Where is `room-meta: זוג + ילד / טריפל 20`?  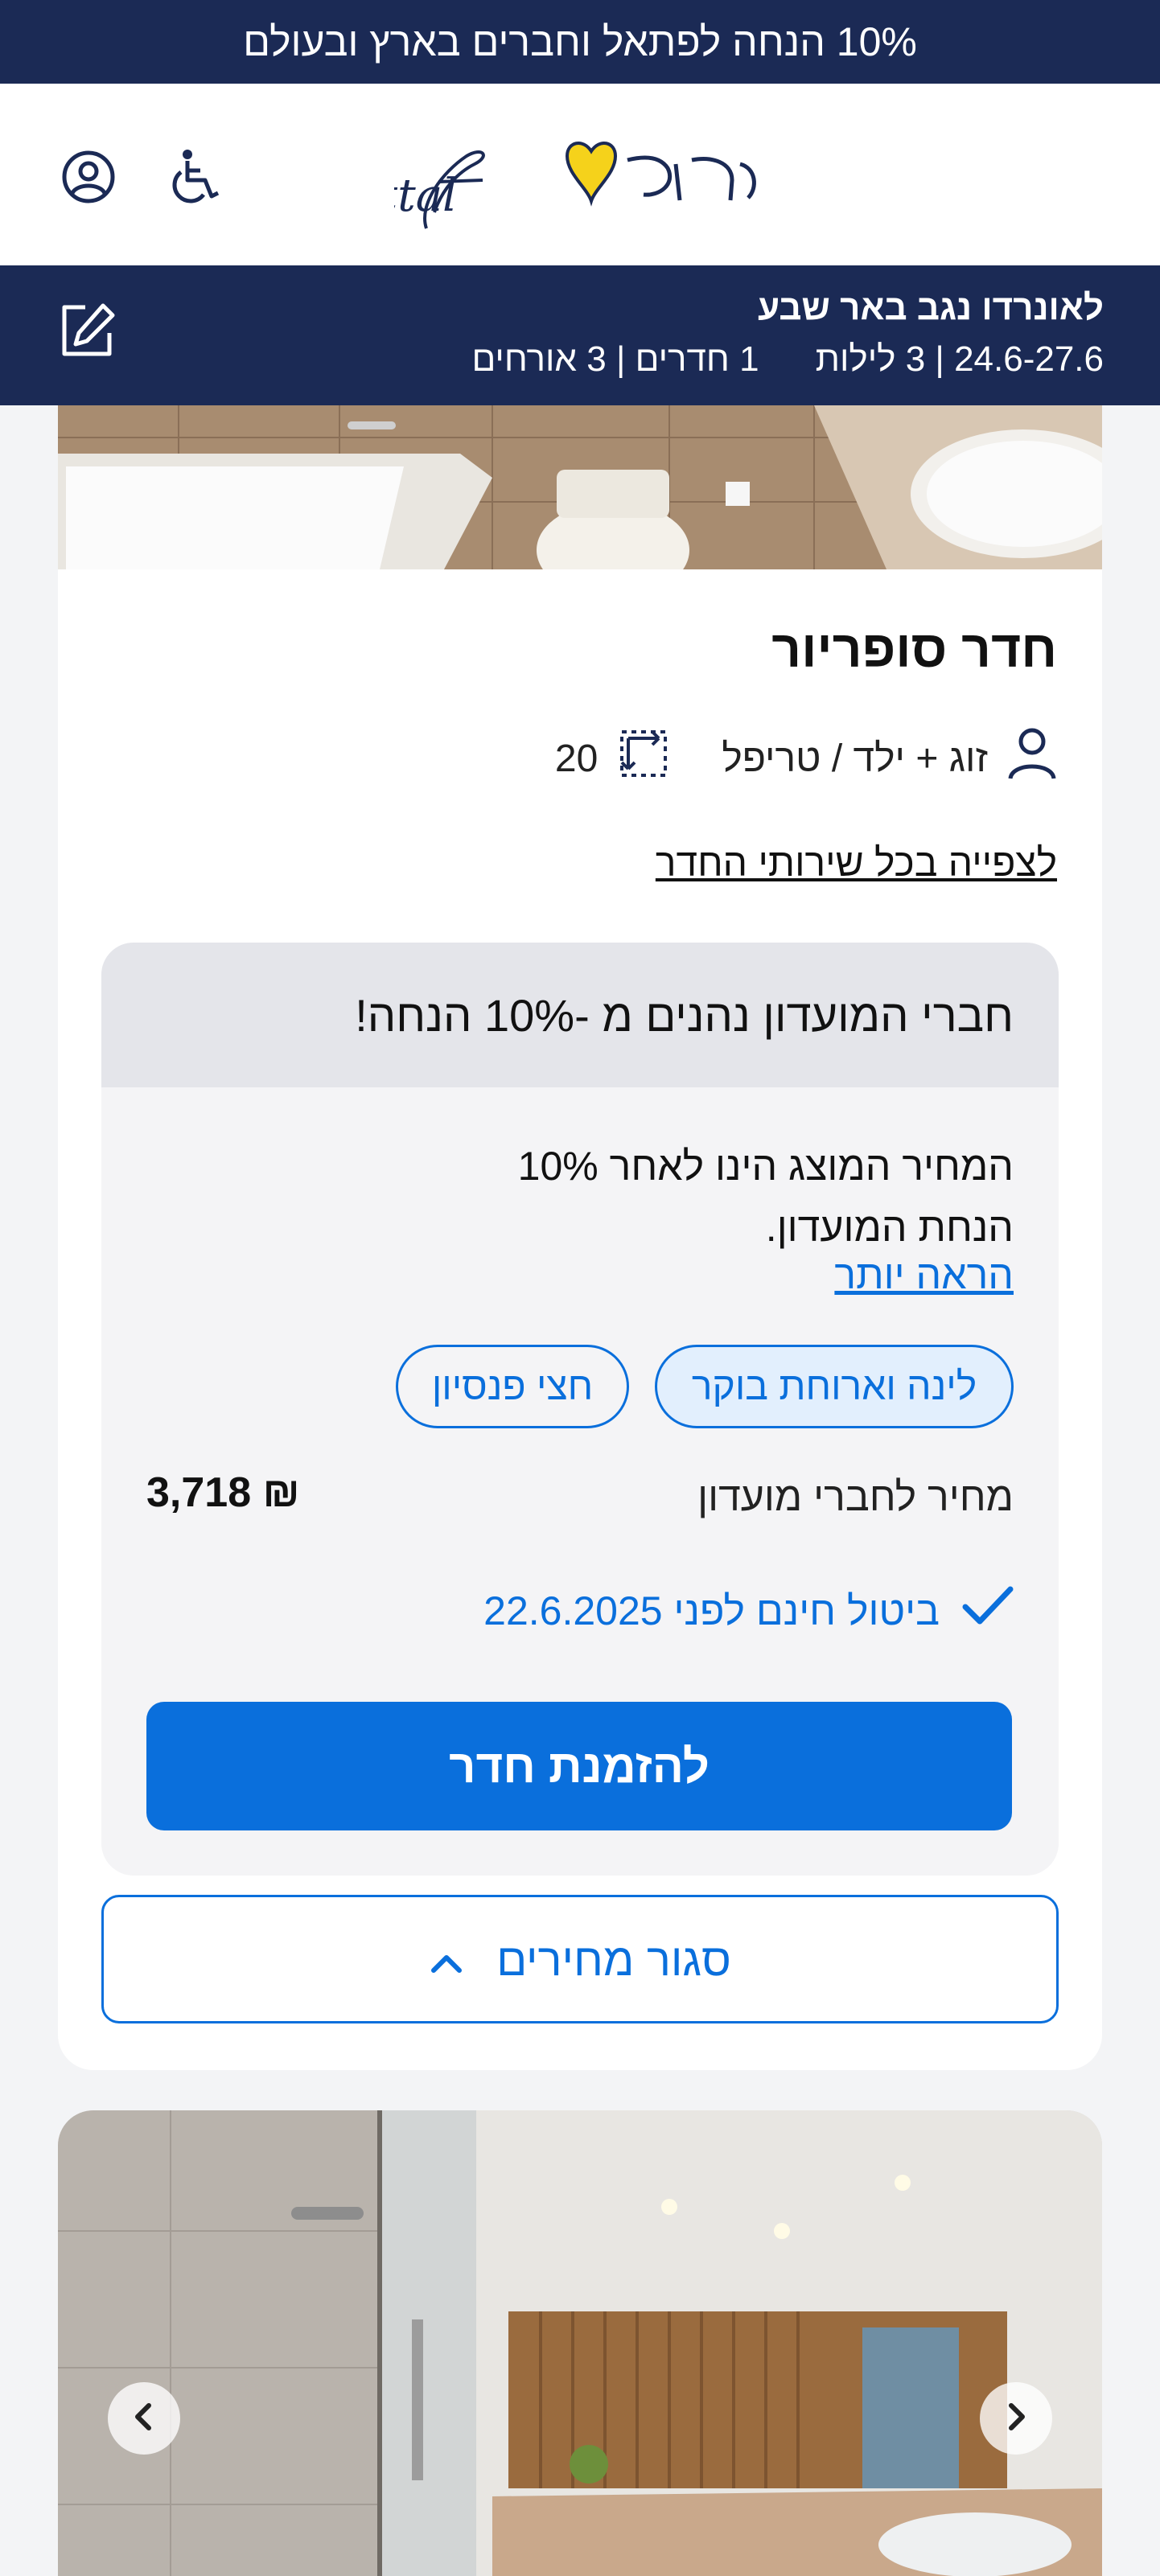
room-meta: זוג + ילד / טריפל 20 is located at coordinates (806, 758).